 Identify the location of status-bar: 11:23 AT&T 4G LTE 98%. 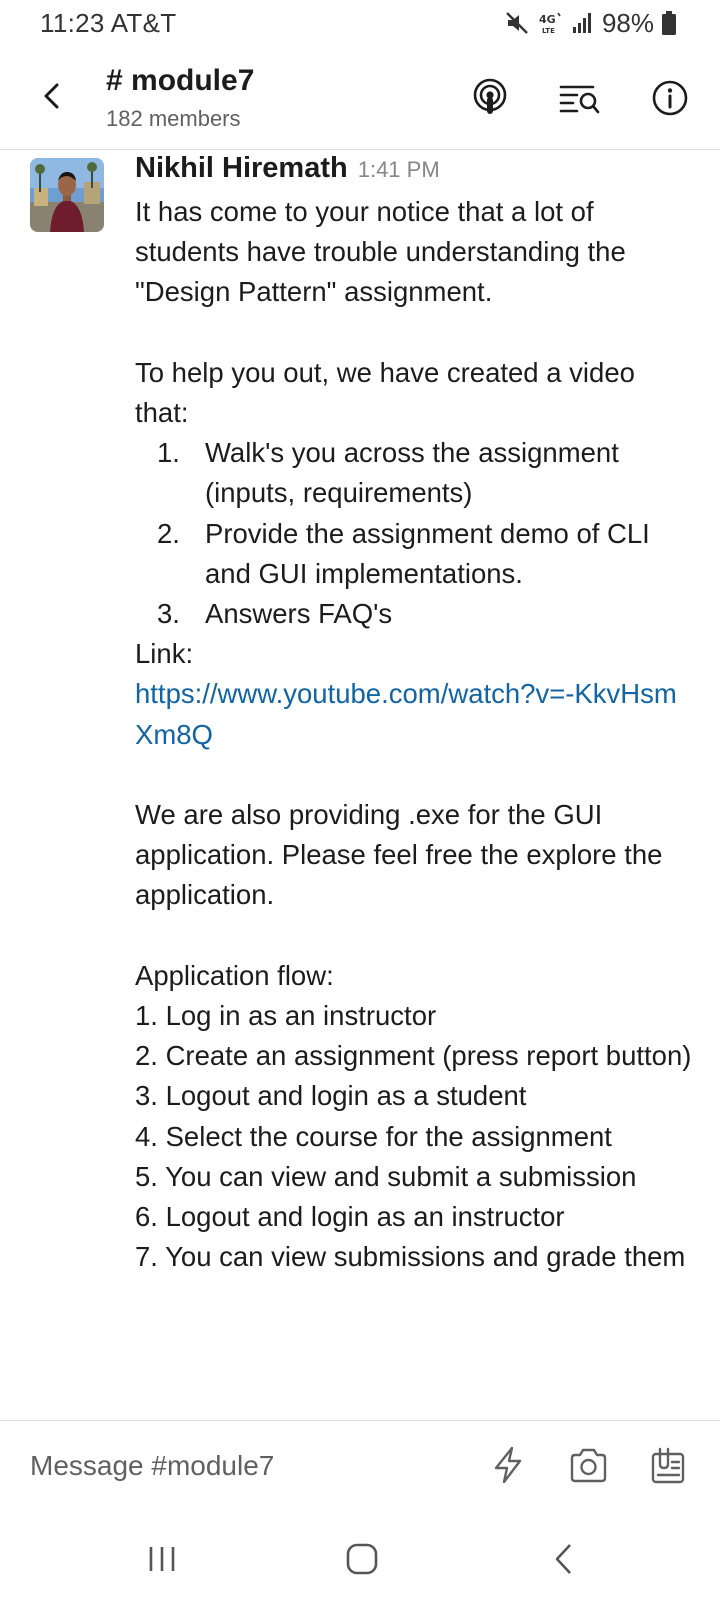
(360, 23).